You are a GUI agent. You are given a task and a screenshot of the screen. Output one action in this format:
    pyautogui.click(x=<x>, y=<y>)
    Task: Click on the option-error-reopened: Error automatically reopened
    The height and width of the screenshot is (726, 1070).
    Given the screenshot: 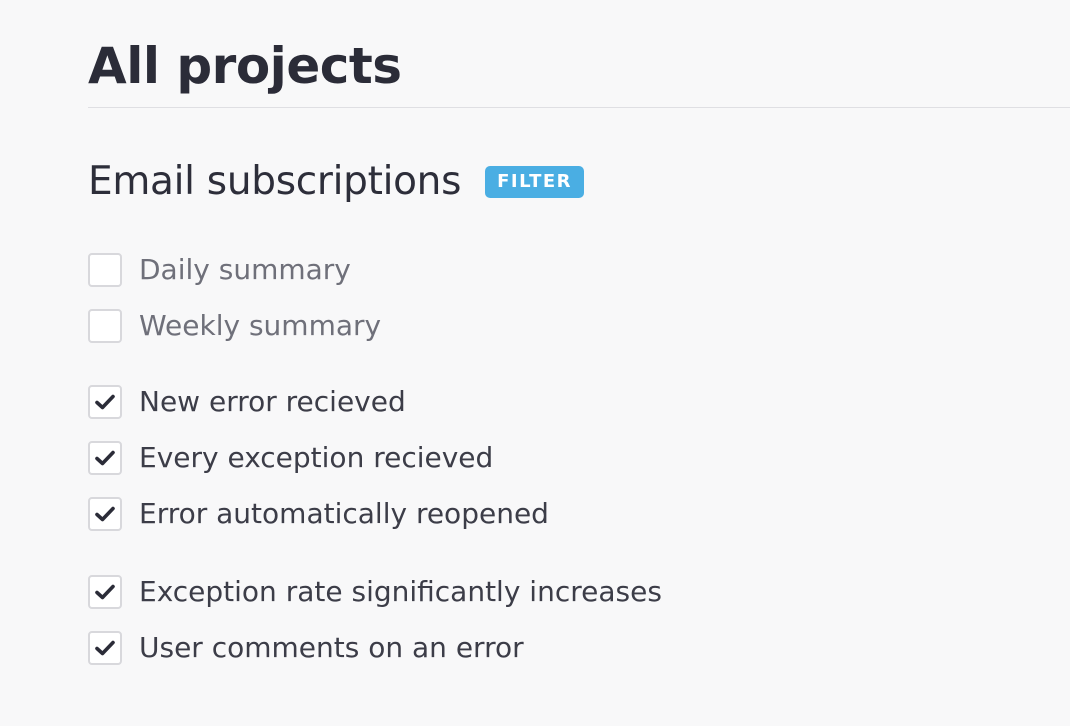 What is the action you would take?
    pyautogui.click(x=318, y=514)
    